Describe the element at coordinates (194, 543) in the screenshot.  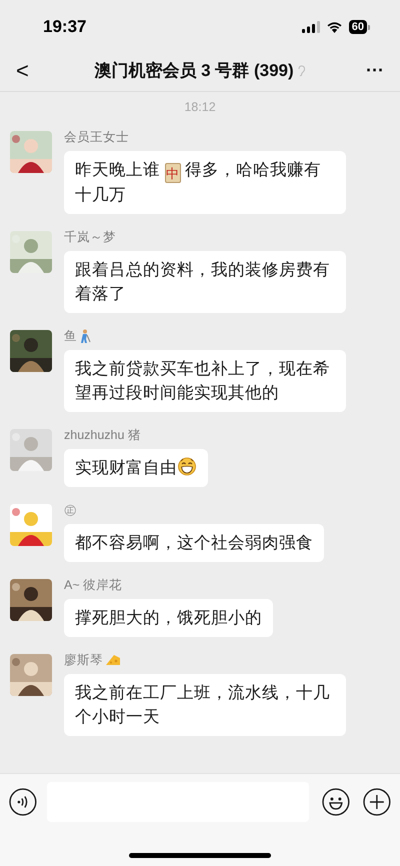
I see `message-bubble: 都不容易啊，这个社会弱肉强食` at that location.